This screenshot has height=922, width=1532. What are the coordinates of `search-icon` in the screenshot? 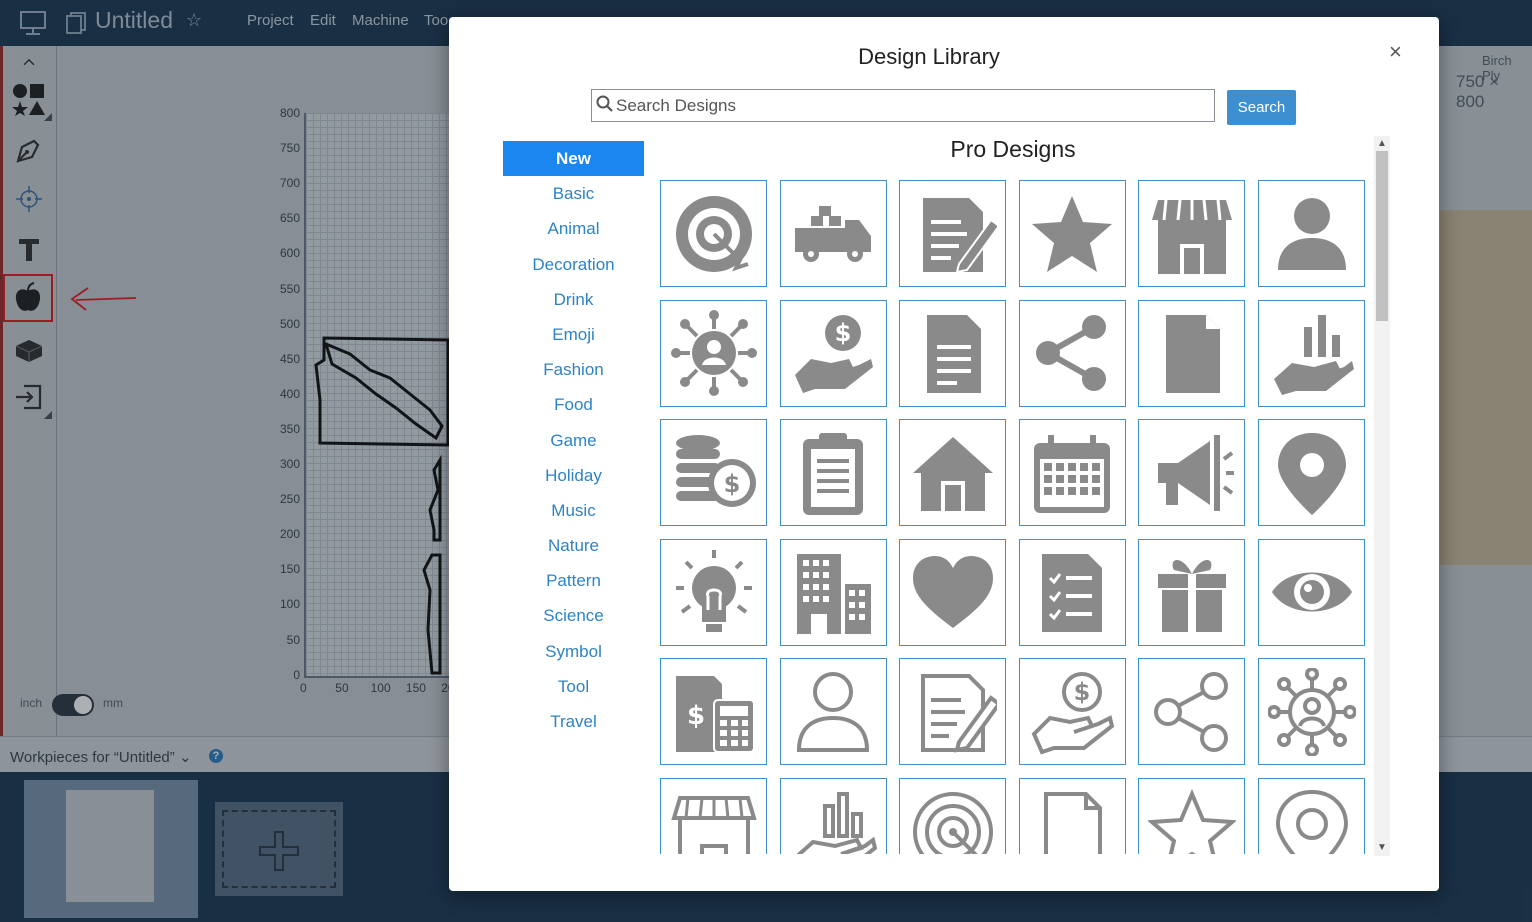 It's located at (604, 103).